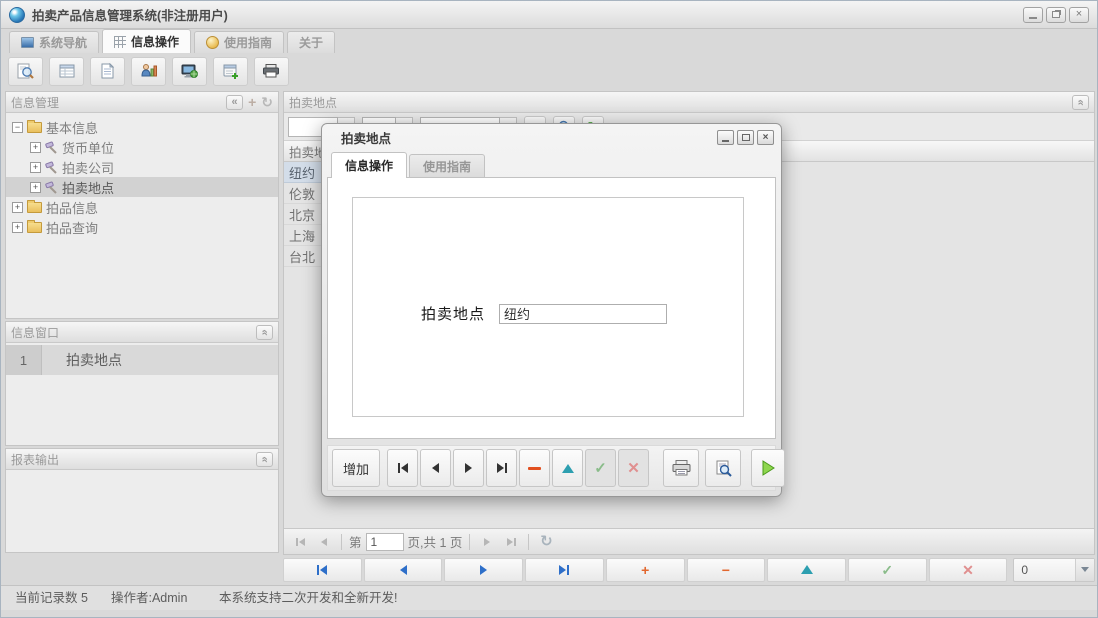 The height and width of the screenshot is (618, 1098). I want to click on collapse-node-icon: −, so click(17, 127).